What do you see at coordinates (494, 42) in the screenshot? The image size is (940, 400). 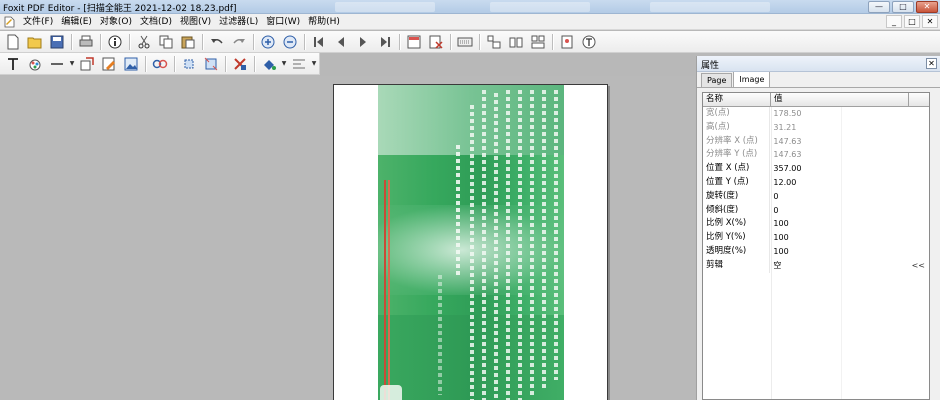 I see `align-icon` at bounding box center [494, 42].